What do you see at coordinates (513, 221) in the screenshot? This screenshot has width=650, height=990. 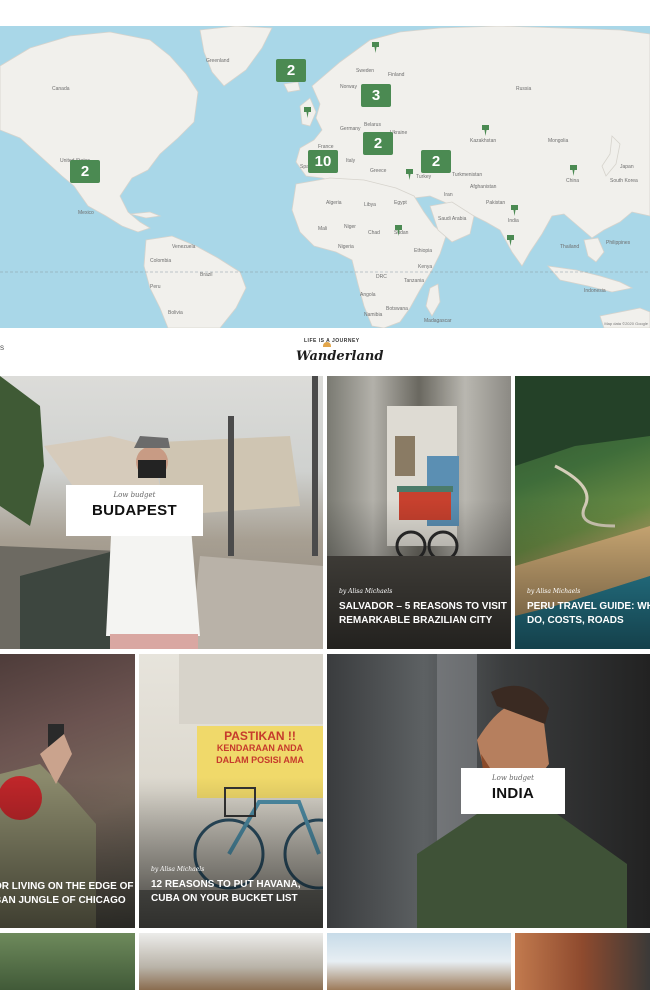 I see `map-label-india: India` at bounding box center [513, 221].